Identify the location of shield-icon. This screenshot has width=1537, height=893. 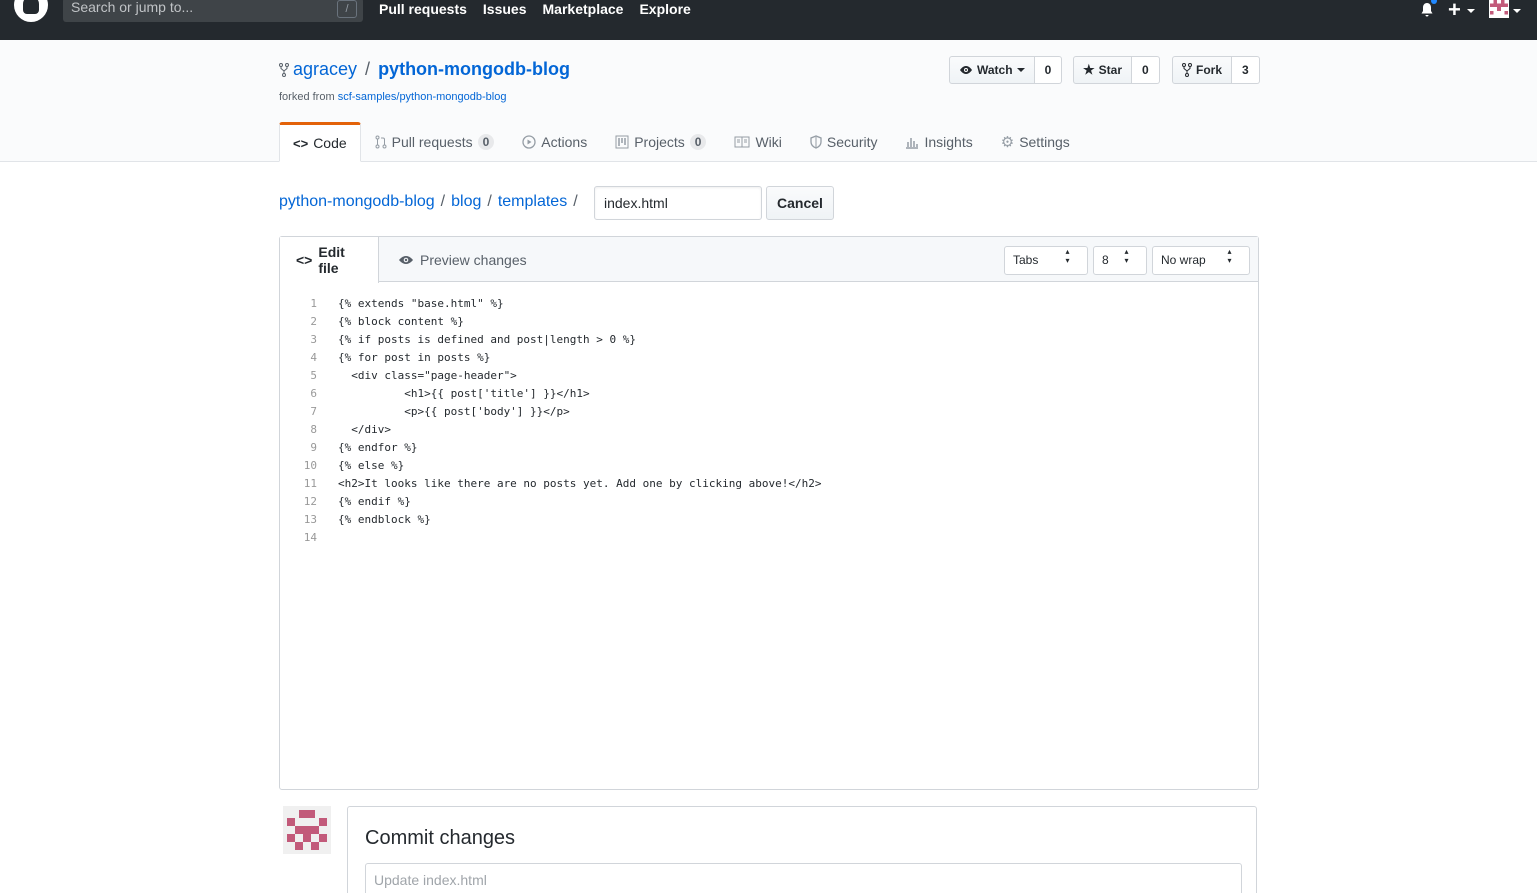
(816, 142).